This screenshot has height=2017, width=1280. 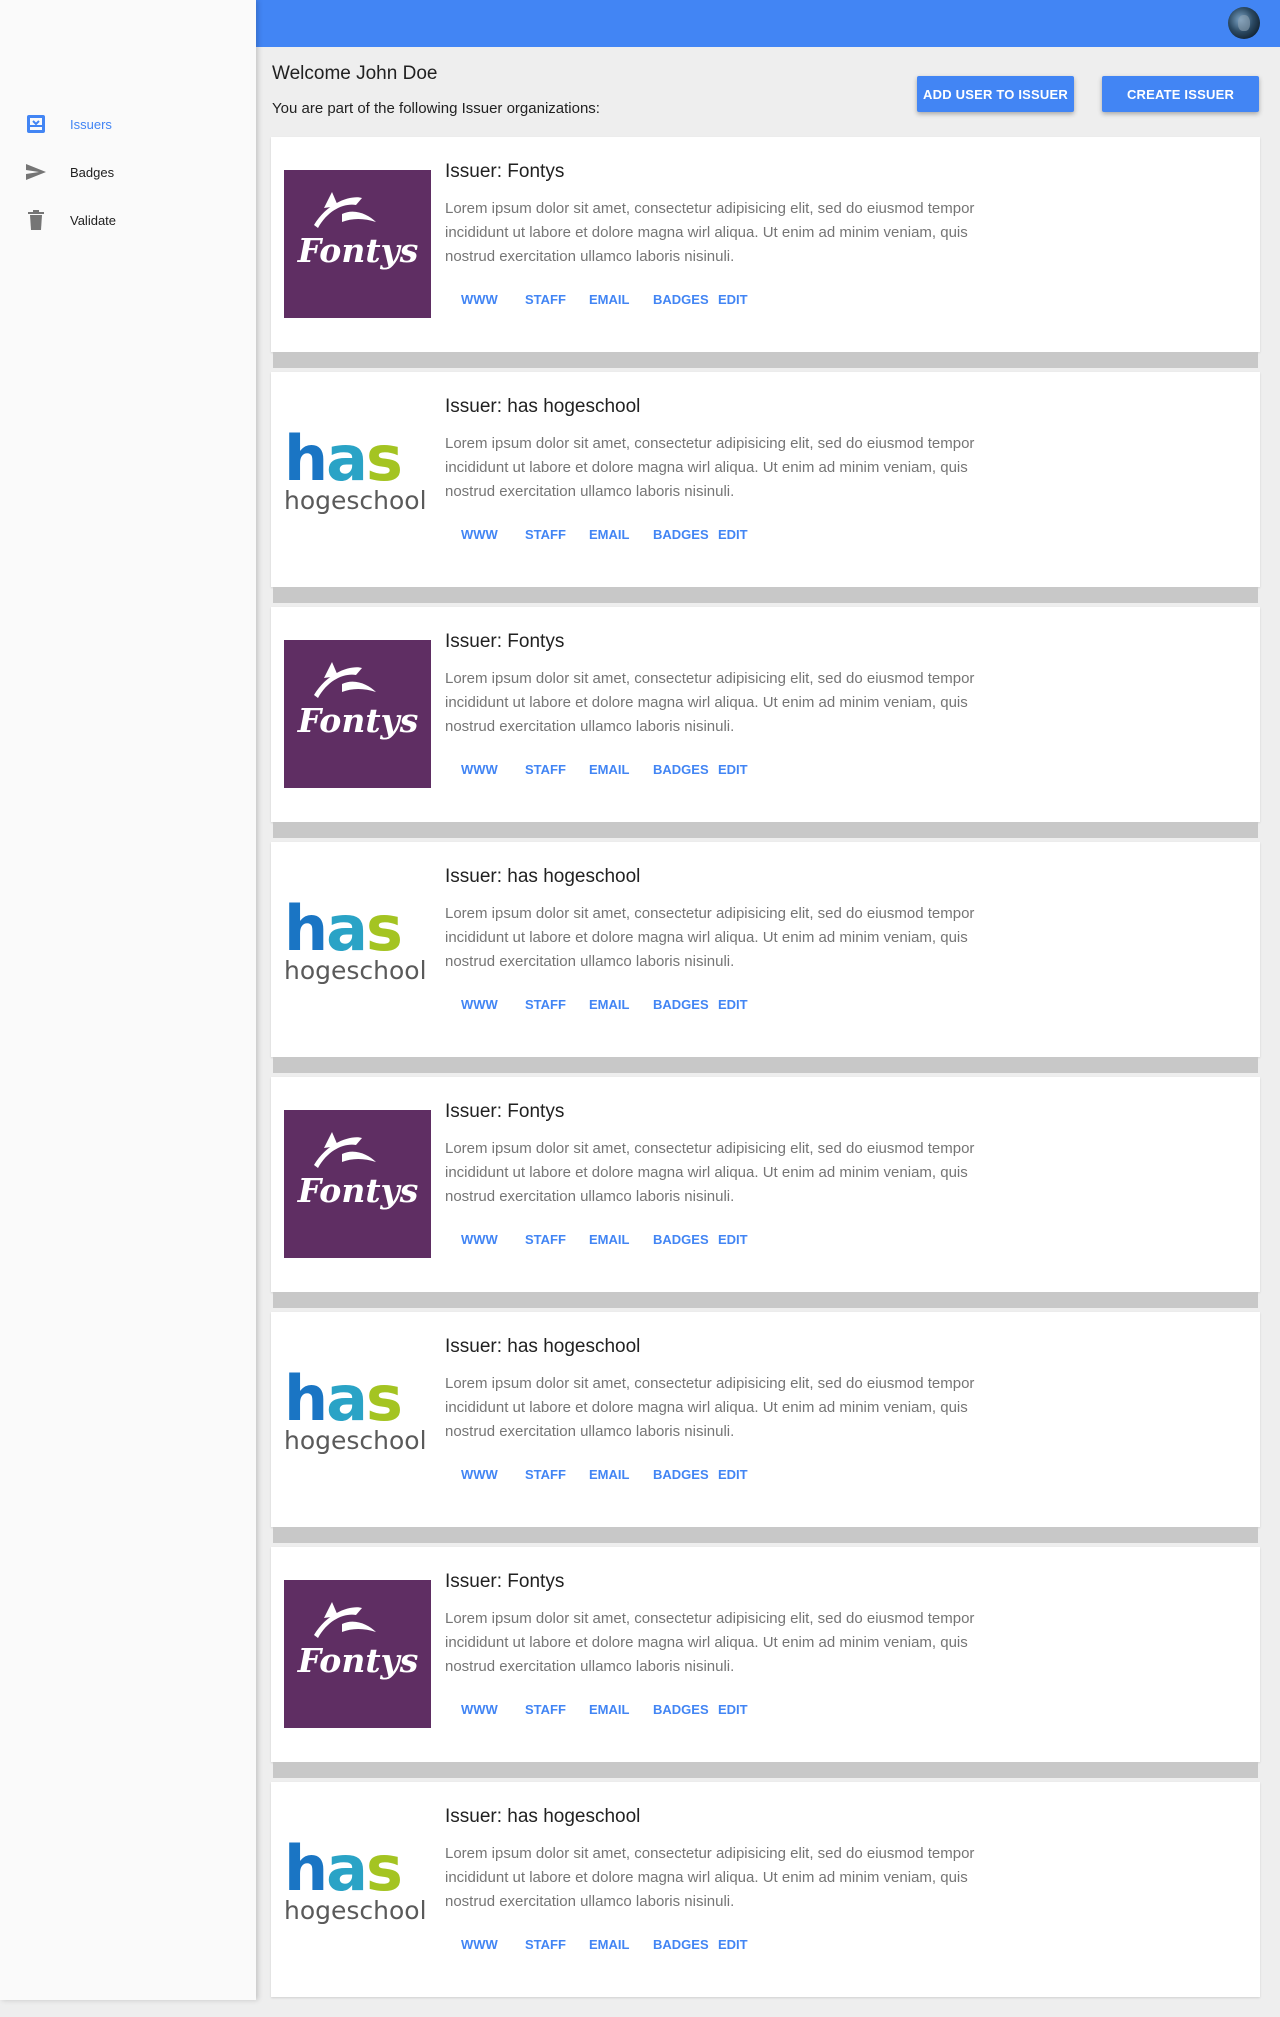 I want to click on create-issuer-button: CREATE ISSUER, so click(x=1180, y=94).